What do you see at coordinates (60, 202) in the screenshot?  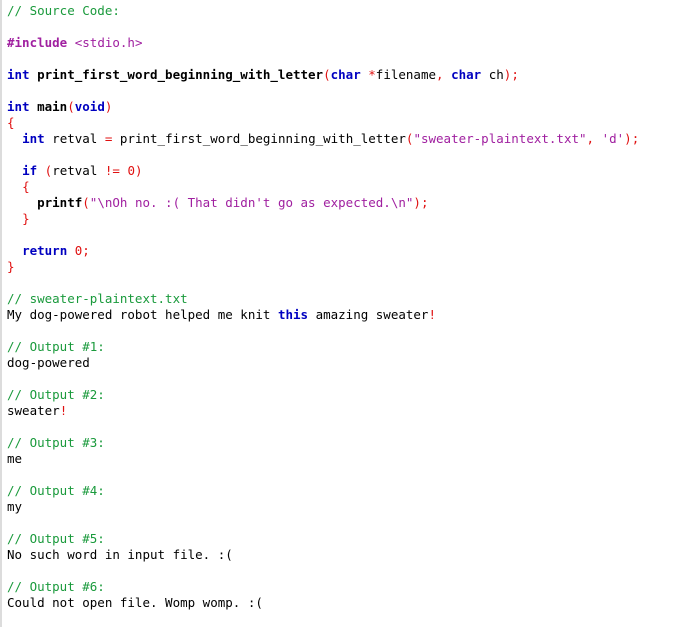 I see `code-token-func: printf` at bounding box center [60, 202].